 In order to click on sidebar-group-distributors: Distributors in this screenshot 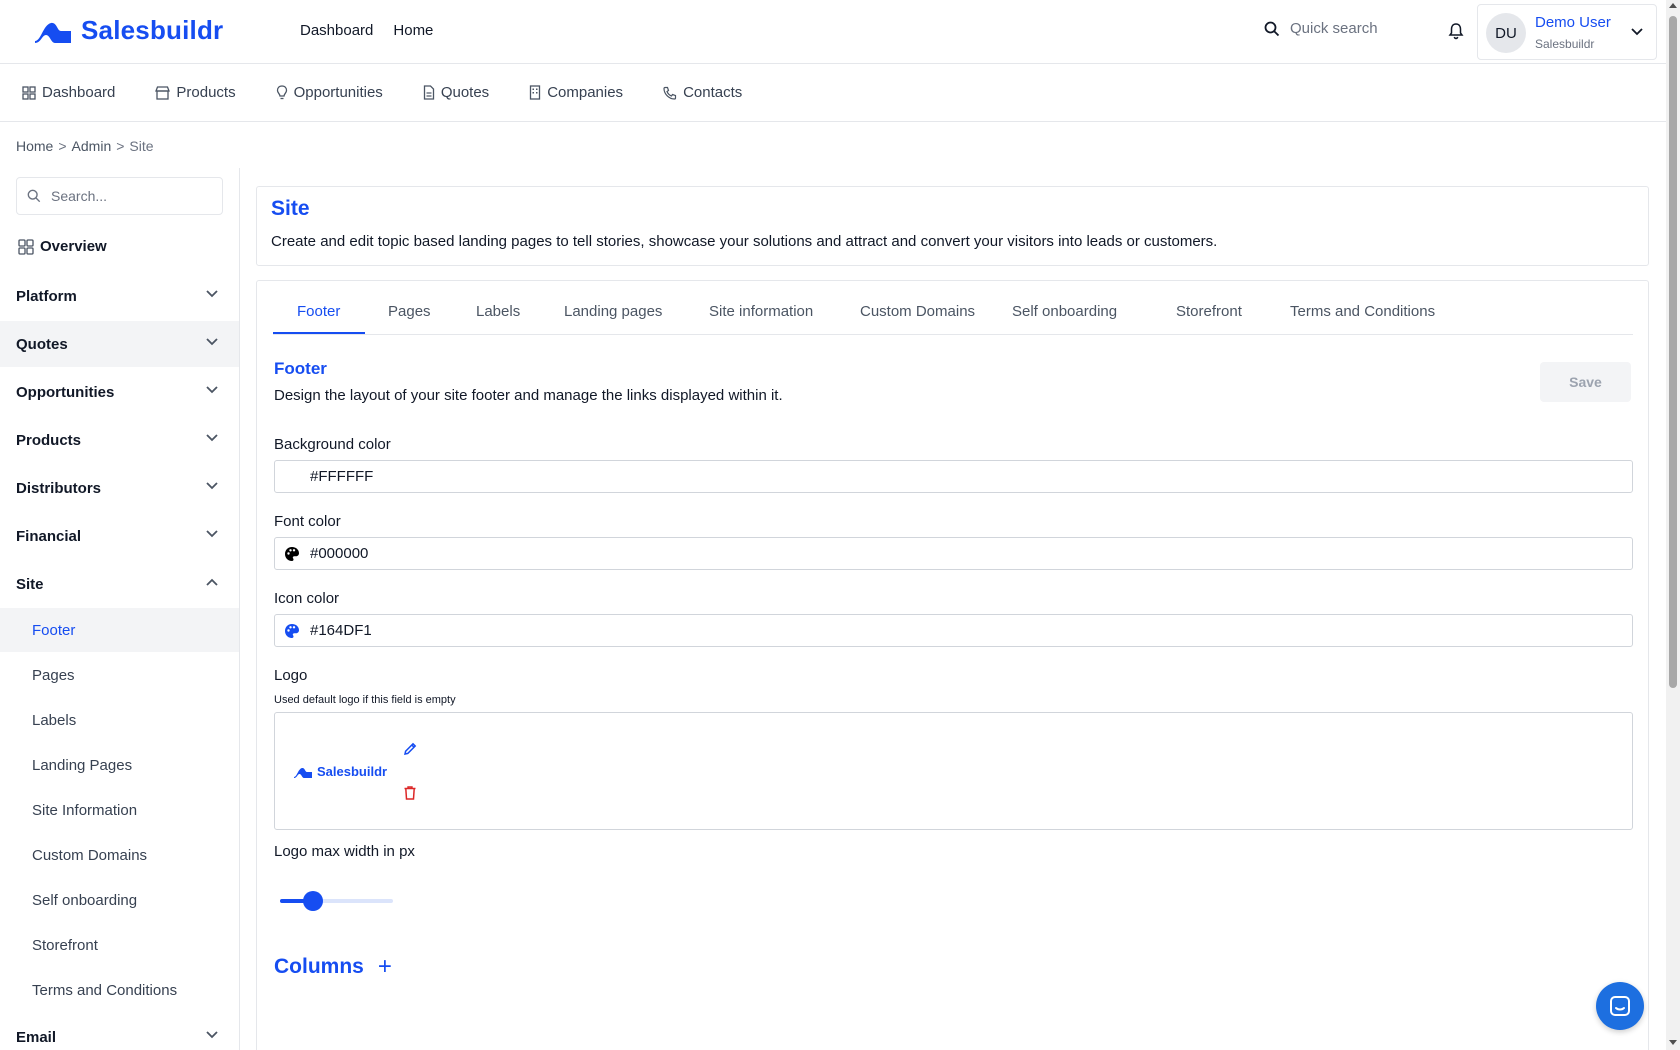, I will do `click(119, 488)`.